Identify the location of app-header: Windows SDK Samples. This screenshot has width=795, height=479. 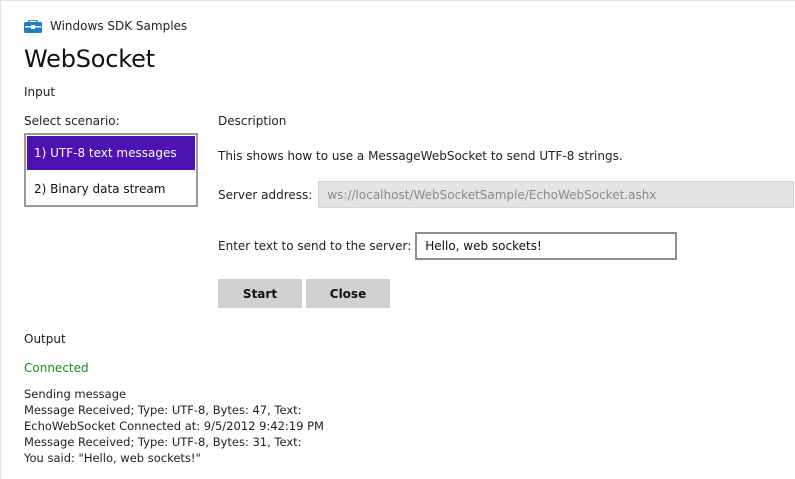
(105, 26).